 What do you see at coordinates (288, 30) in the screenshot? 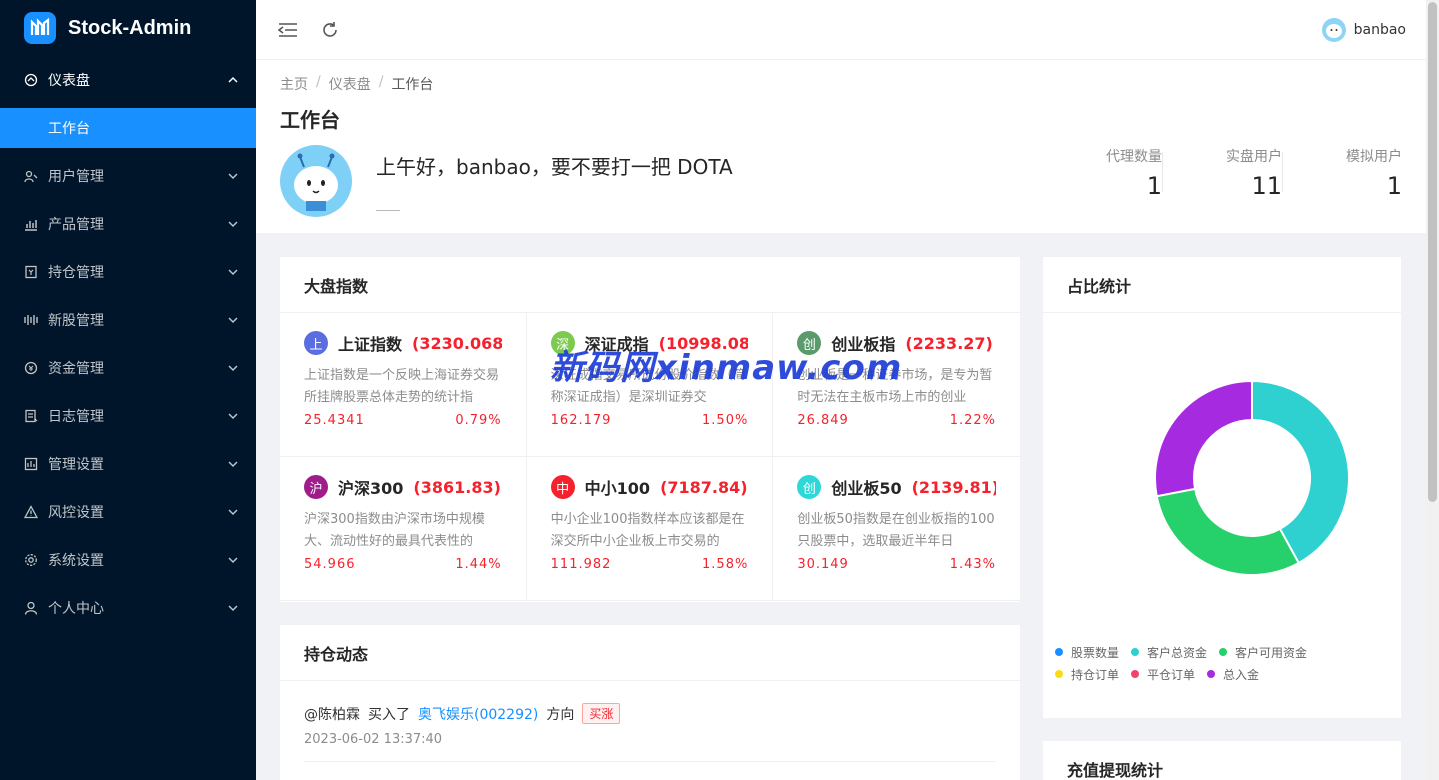
I see `collapse-menu-icon` at bounding box center [288, 30].